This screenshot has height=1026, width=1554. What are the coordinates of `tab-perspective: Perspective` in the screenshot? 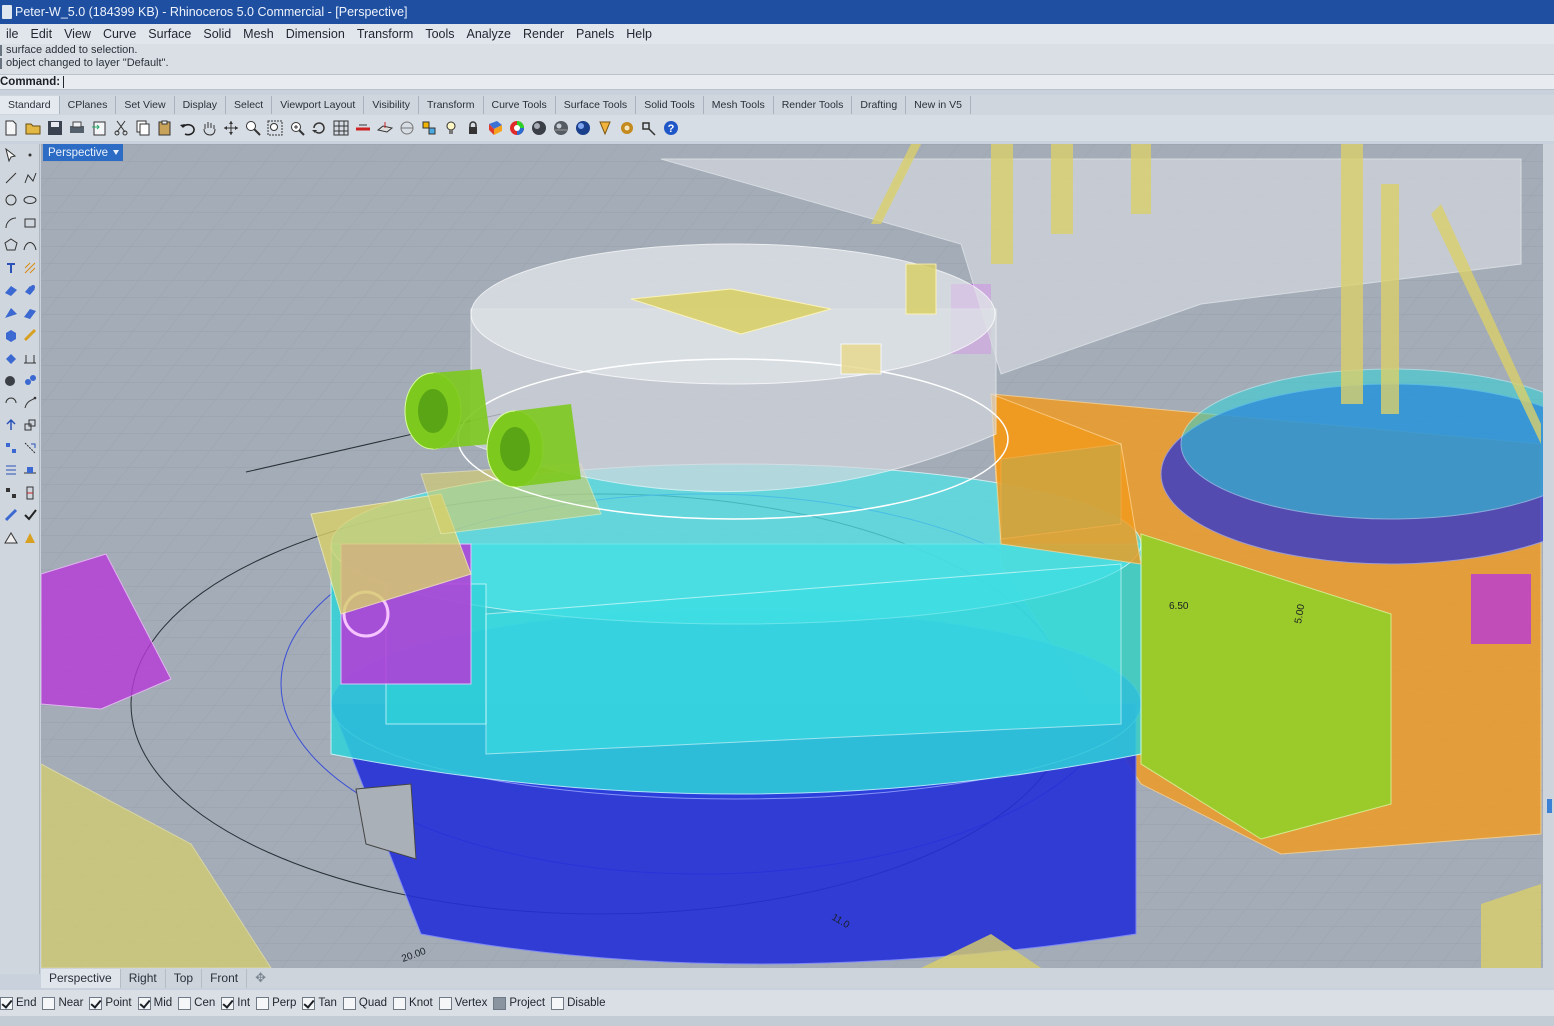 It's located at (81, 978).